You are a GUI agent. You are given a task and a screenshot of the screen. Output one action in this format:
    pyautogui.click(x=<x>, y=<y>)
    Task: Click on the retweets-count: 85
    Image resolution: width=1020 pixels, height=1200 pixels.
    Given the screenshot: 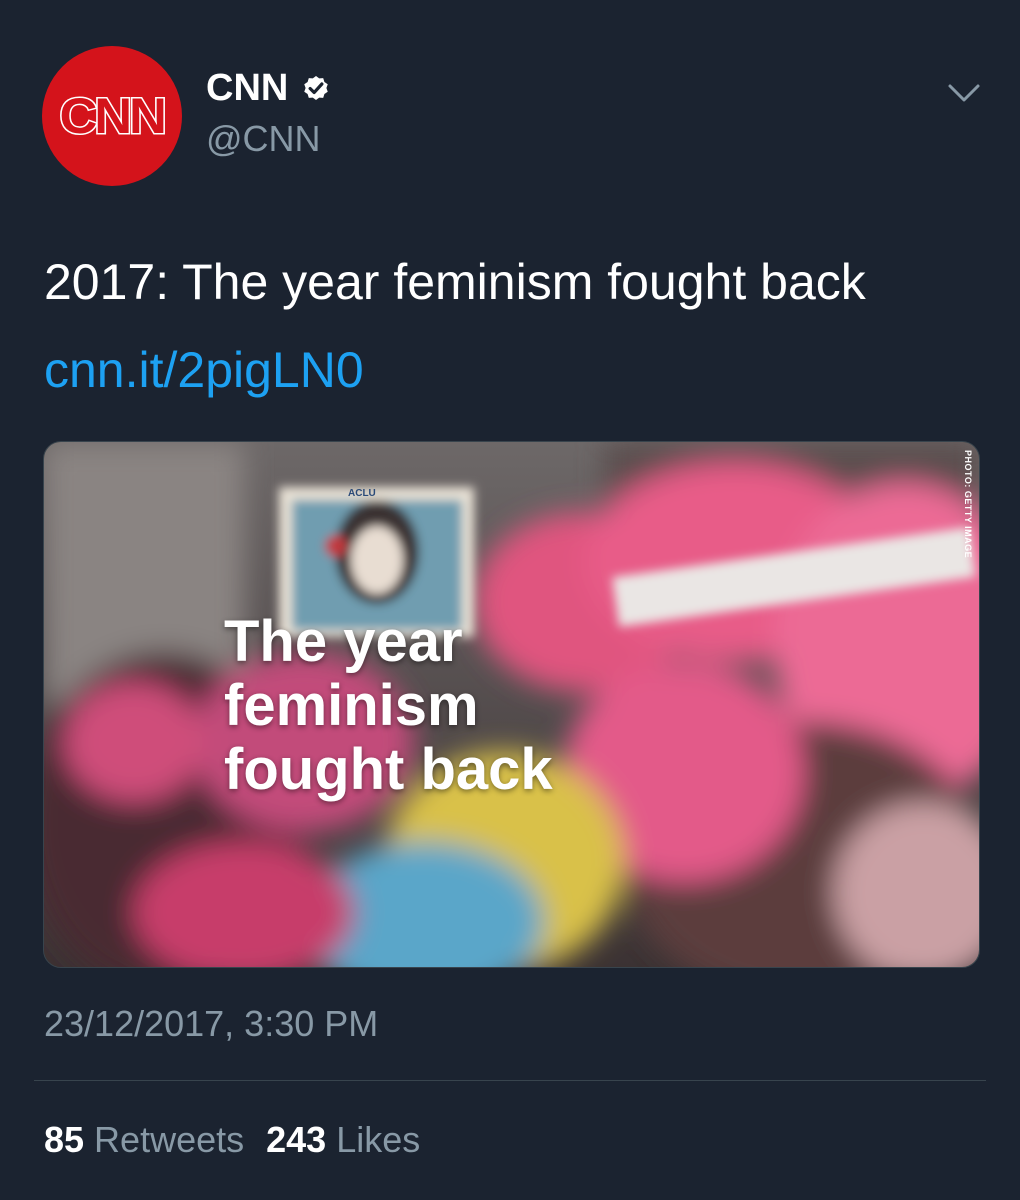 What is the action you would take?
    pyautogui.click(x=64, y=1139)
    